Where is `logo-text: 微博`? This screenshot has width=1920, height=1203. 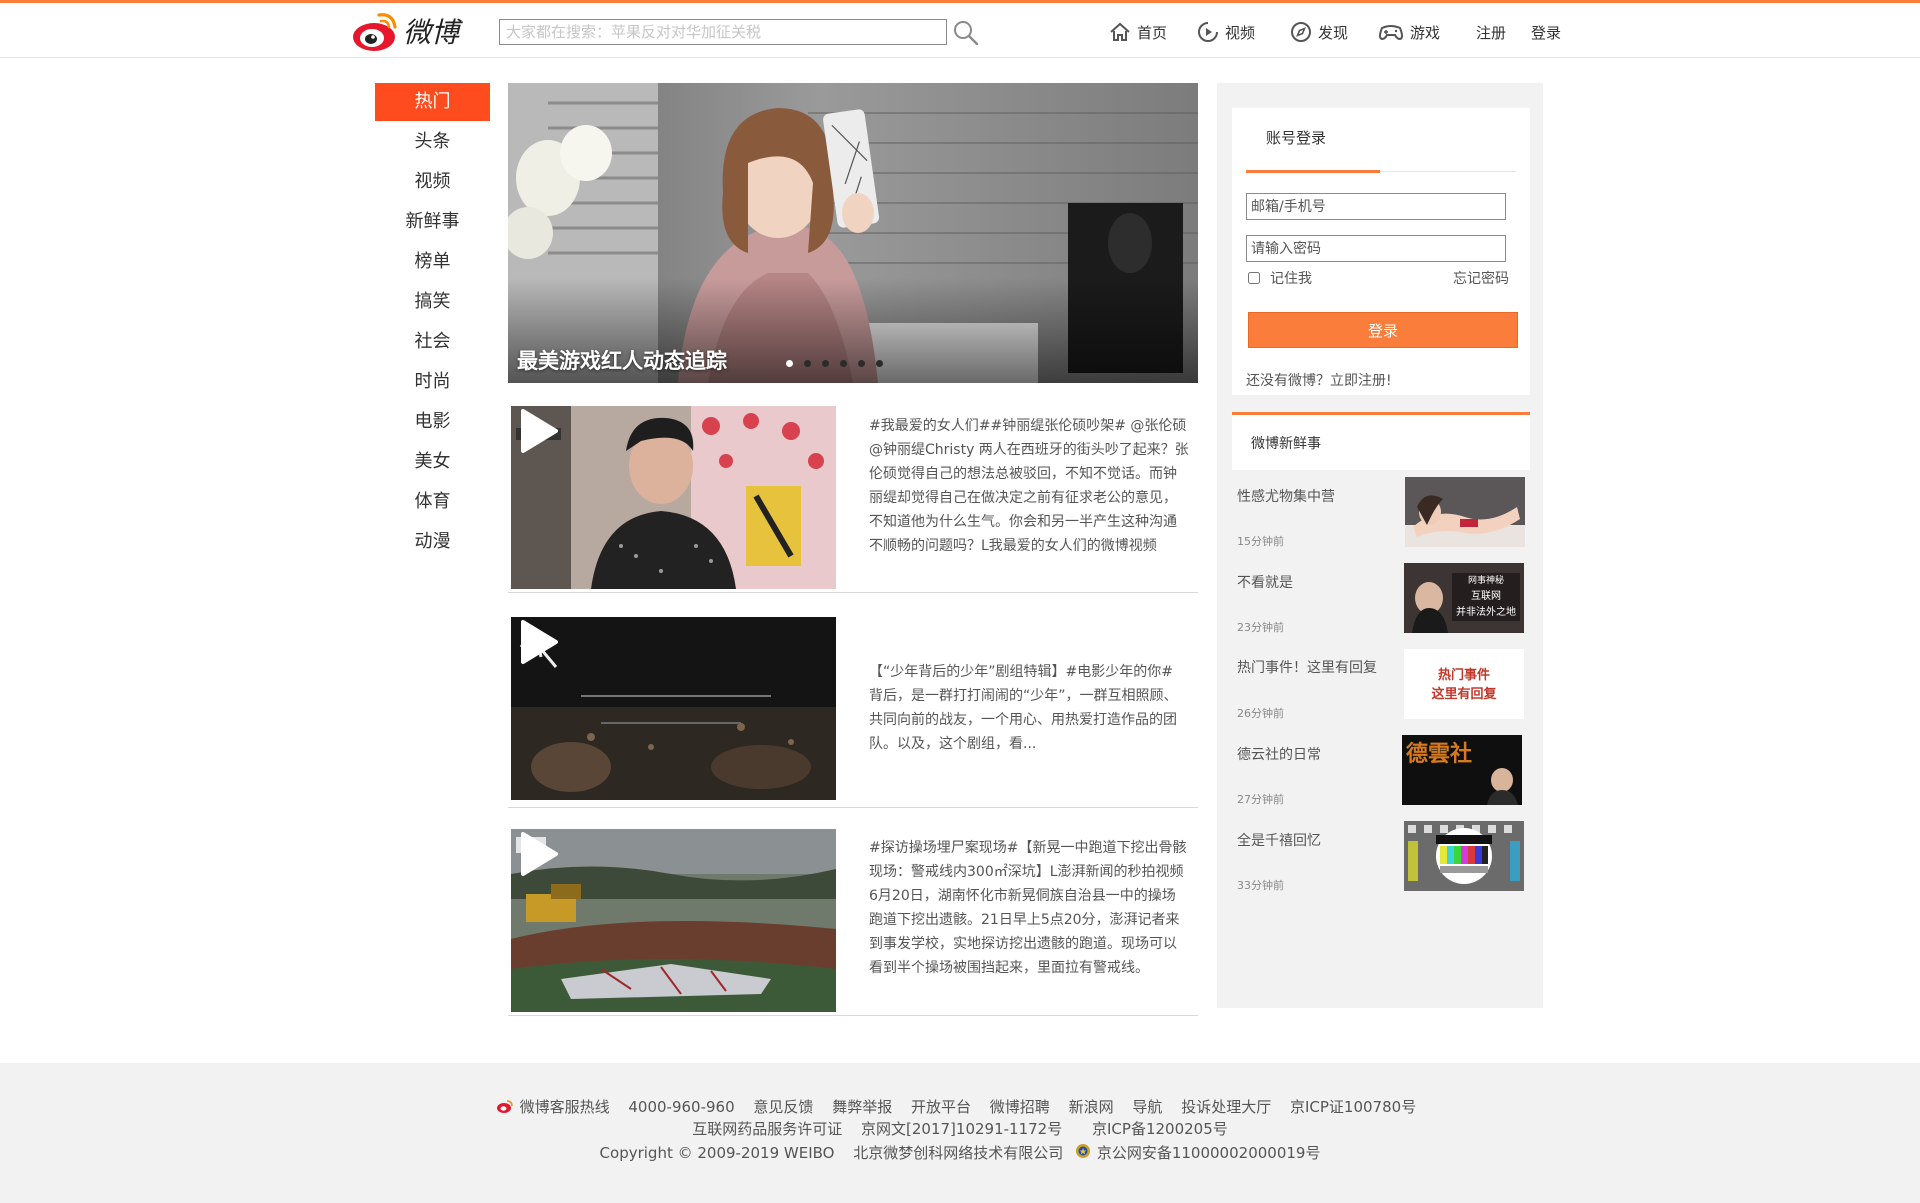
logo-text: 微博 is located at coordinates (433, 32).